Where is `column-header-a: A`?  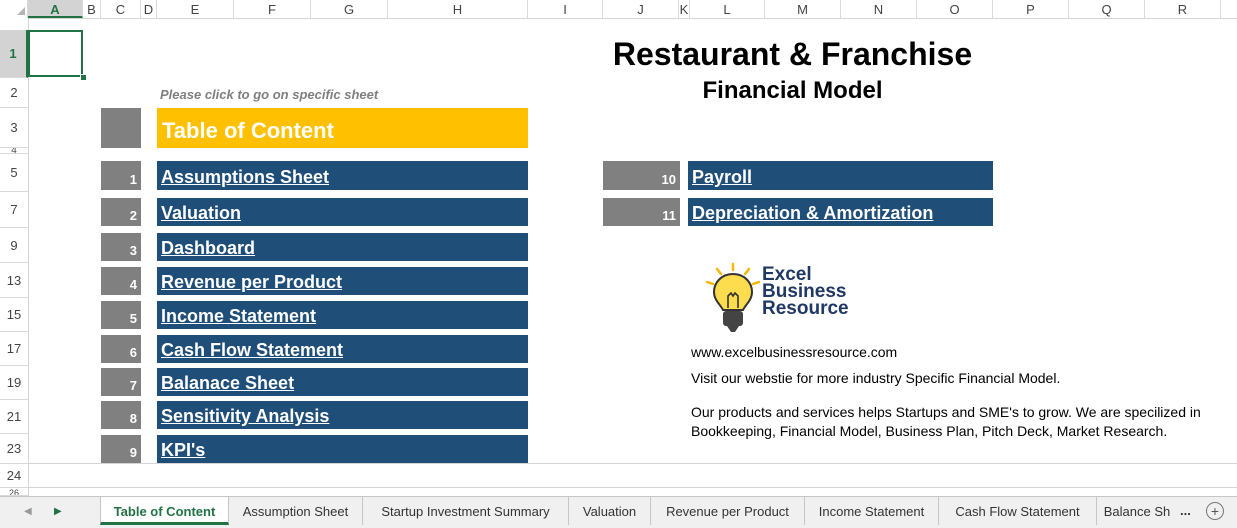 column-header-a: A is located at coordinates (55, 9).